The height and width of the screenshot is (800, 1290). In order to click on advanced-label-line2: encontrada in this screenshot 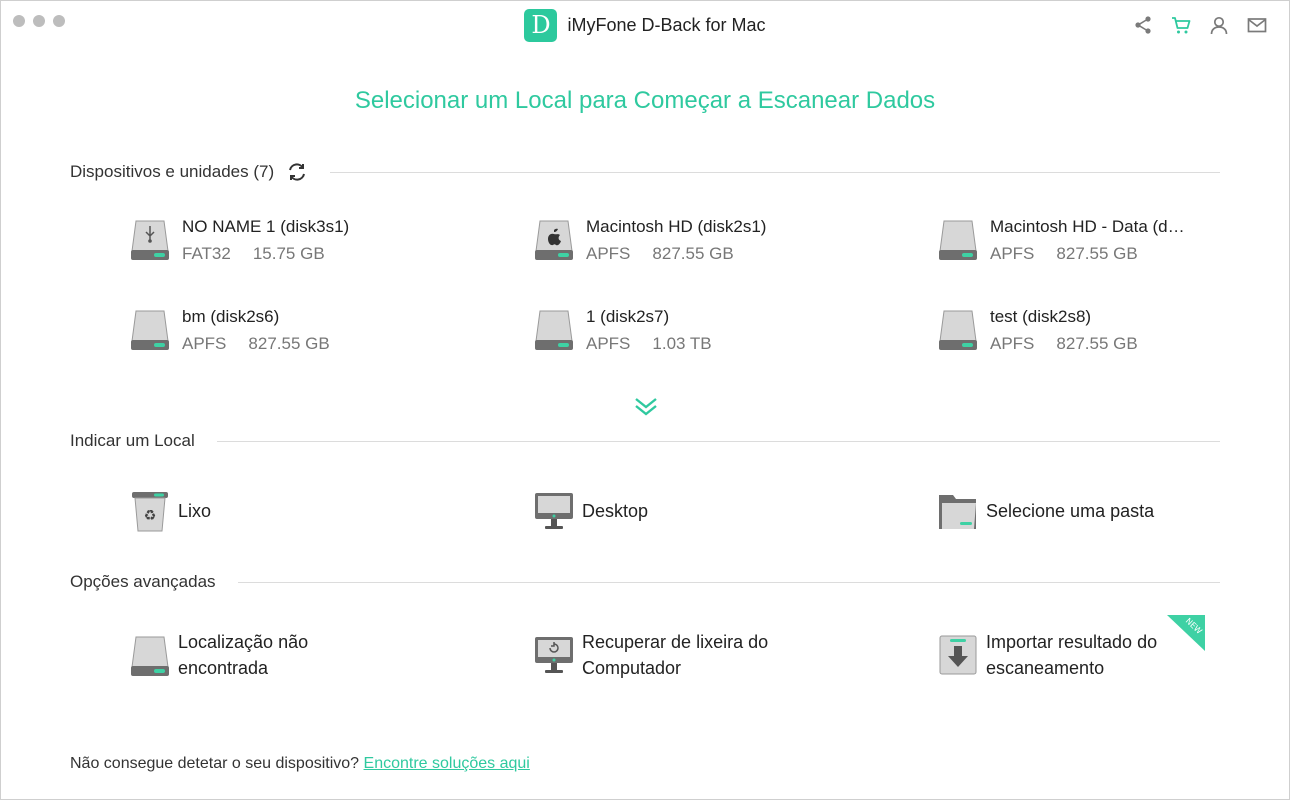, I will do `click(223, 668)`.